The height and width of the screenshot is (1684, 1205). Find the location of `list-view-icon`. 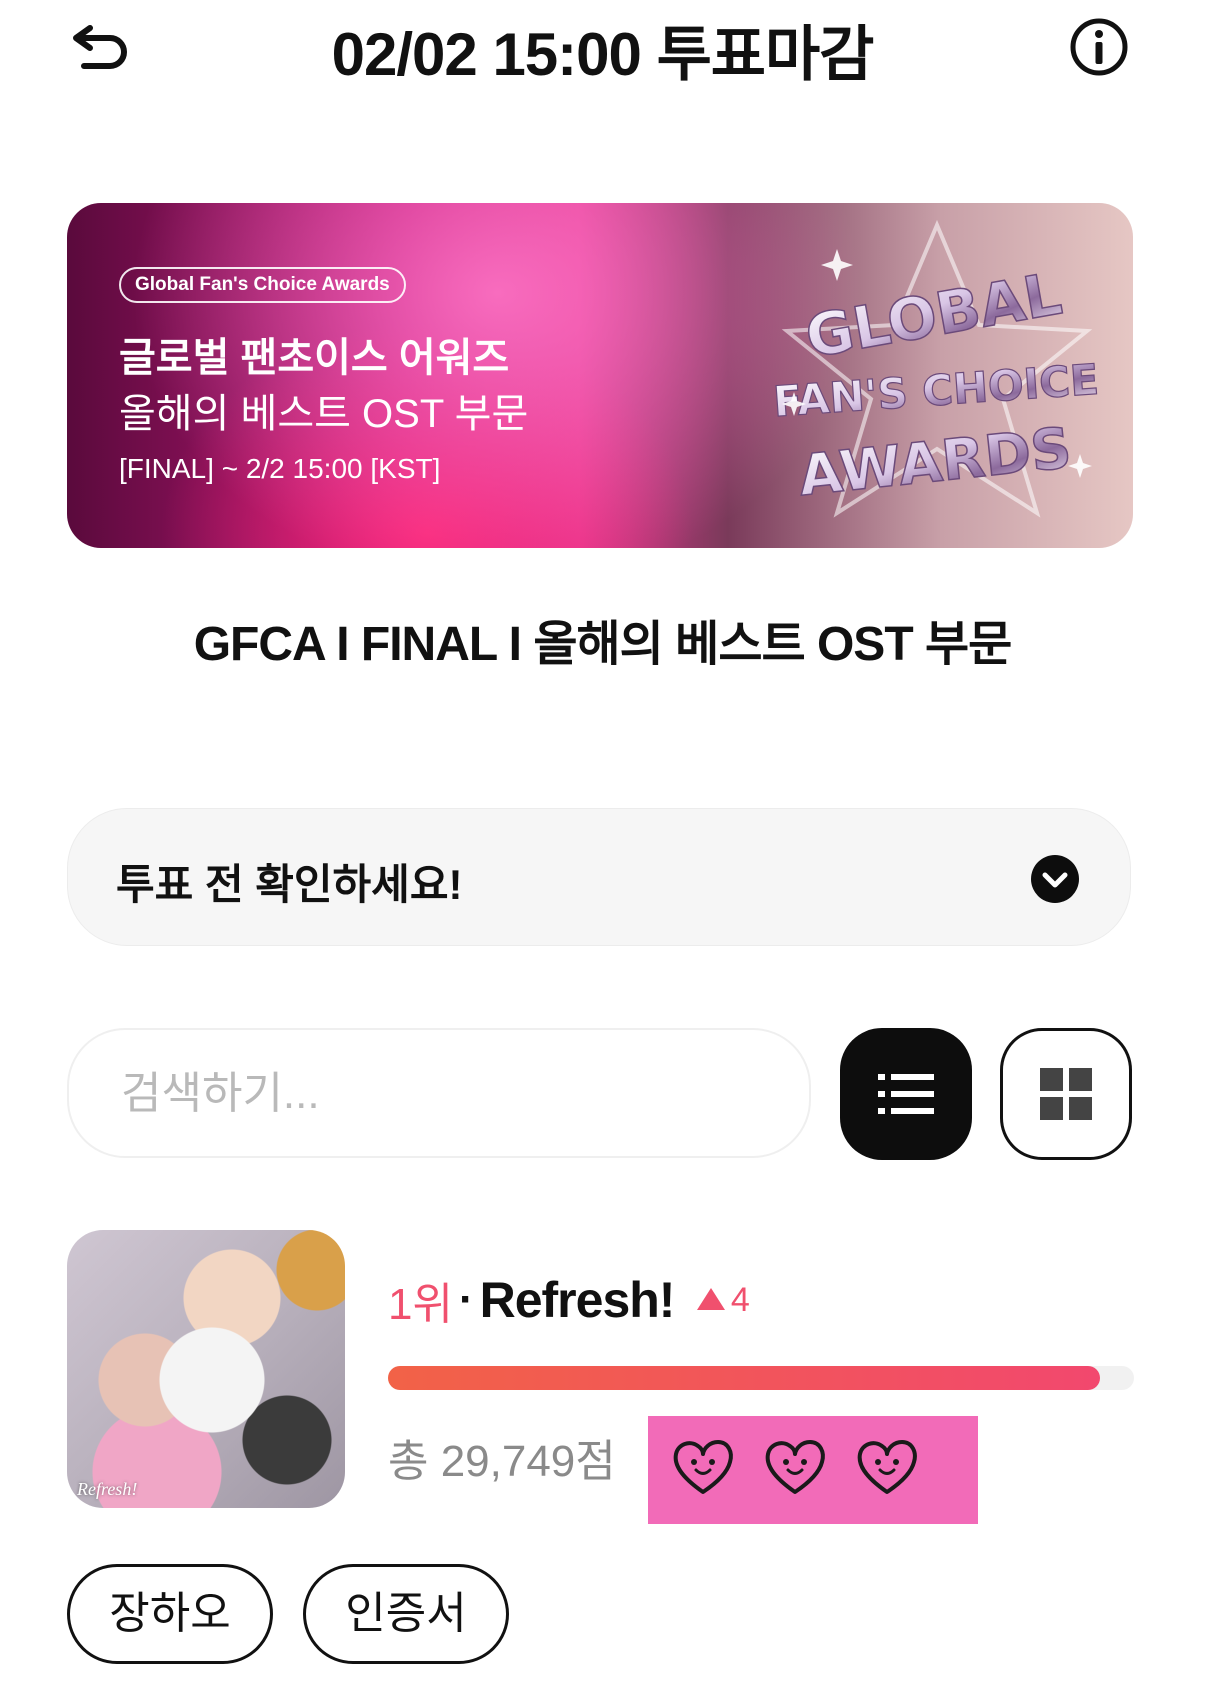

list-view-icon is located at coordinates (906, 1094).